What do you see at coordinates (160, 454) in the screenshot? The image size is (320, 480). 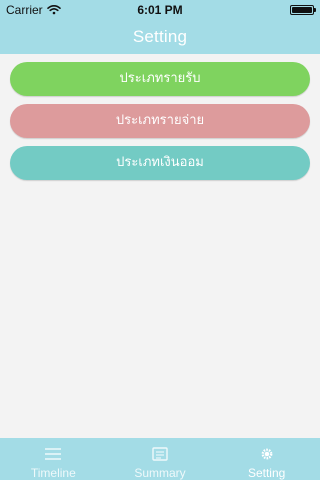 I see `summary-icon` at bounding box center [160, 454].